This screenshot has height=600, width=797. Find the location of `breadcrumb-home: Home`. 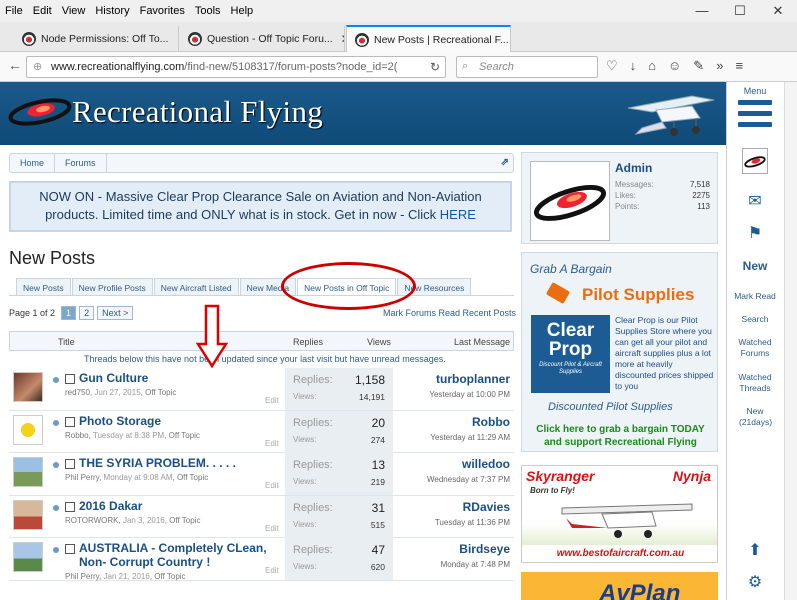

breadcrumb-home: Home is located at coordinates (33, 163).